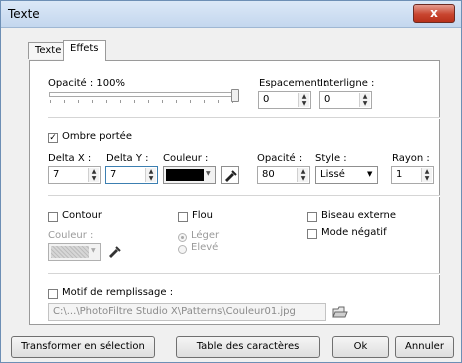 This screenshot has width=462, height=363. What do you see at coordinates (268, 174) in the screenshot?
I see `ombre-opacite-value: 80` at bounding box center [268, 174].